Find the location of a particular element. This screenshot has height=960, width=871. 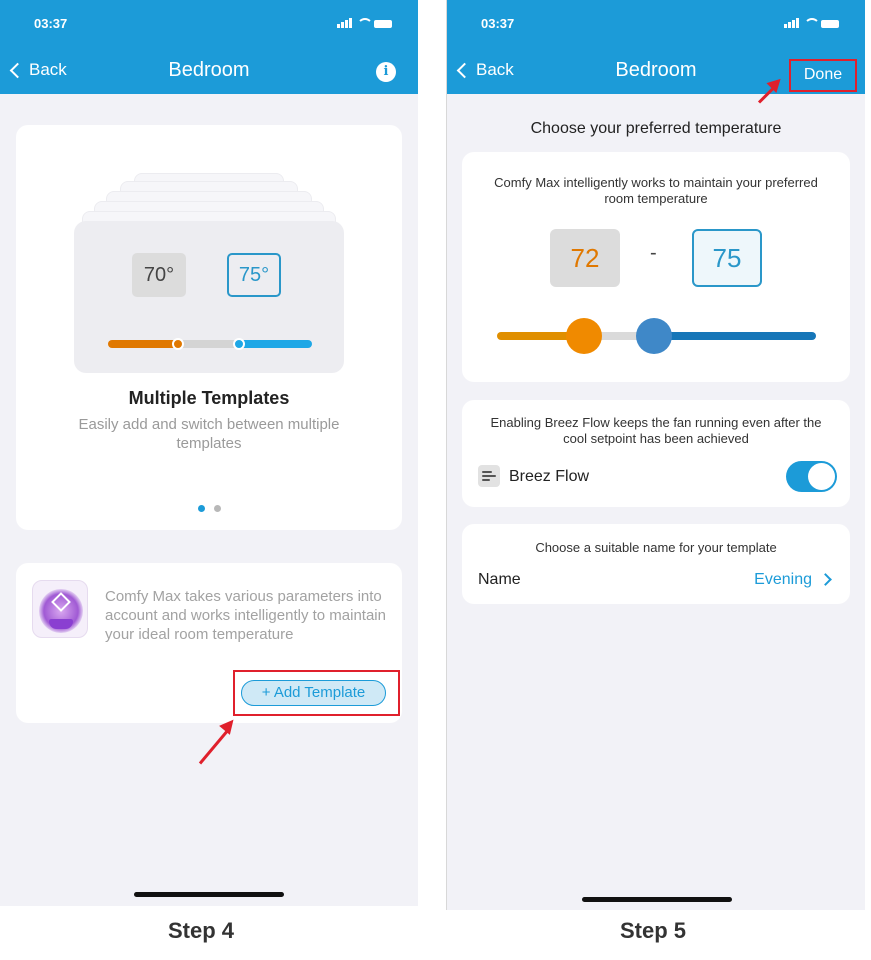

preview-low-temp: 70° is located at coordinates (159, 275).